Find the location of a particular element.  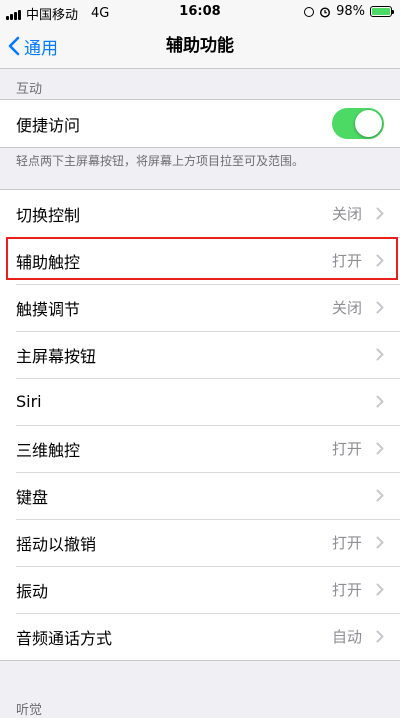

settings-row: 音频通话方式 自动 is located at coordinates (200, 636).